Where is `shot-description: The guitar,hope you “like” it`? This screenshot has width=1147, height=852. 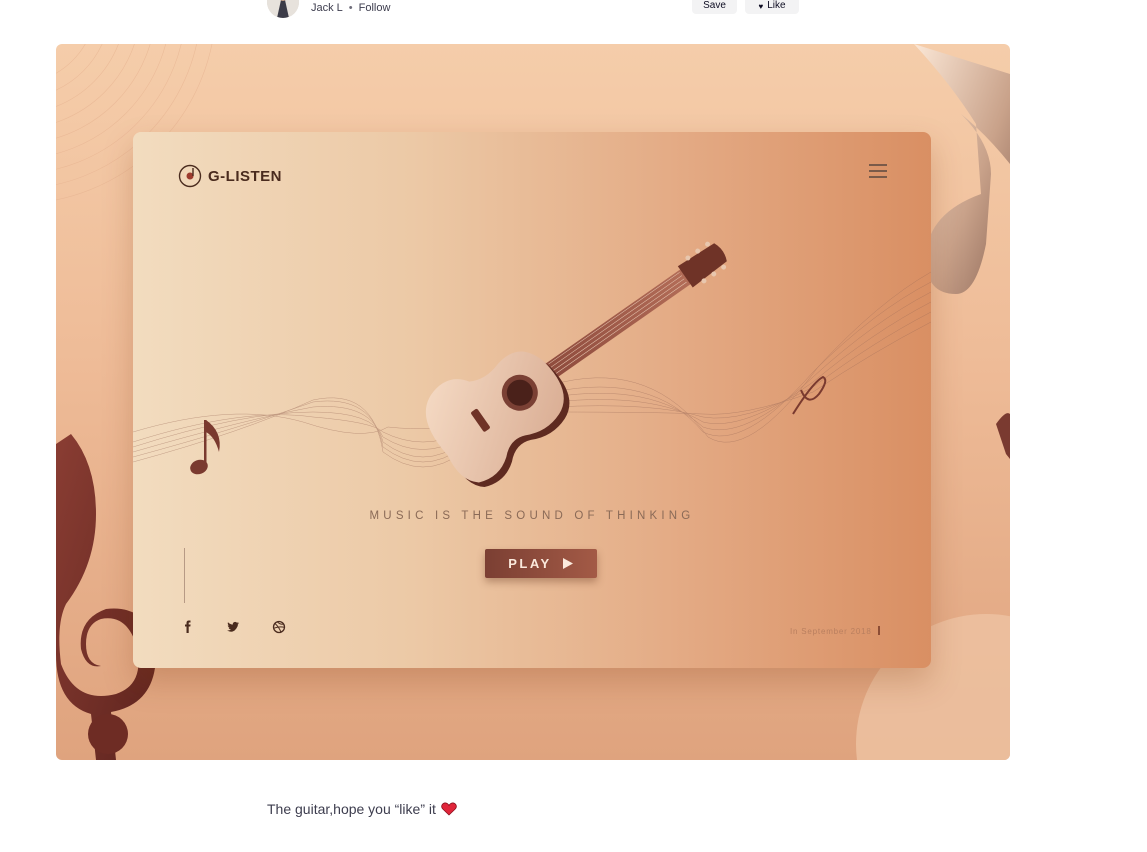
shot-description: The guitar,hope you “like” it is located at coordinates (362, 809).